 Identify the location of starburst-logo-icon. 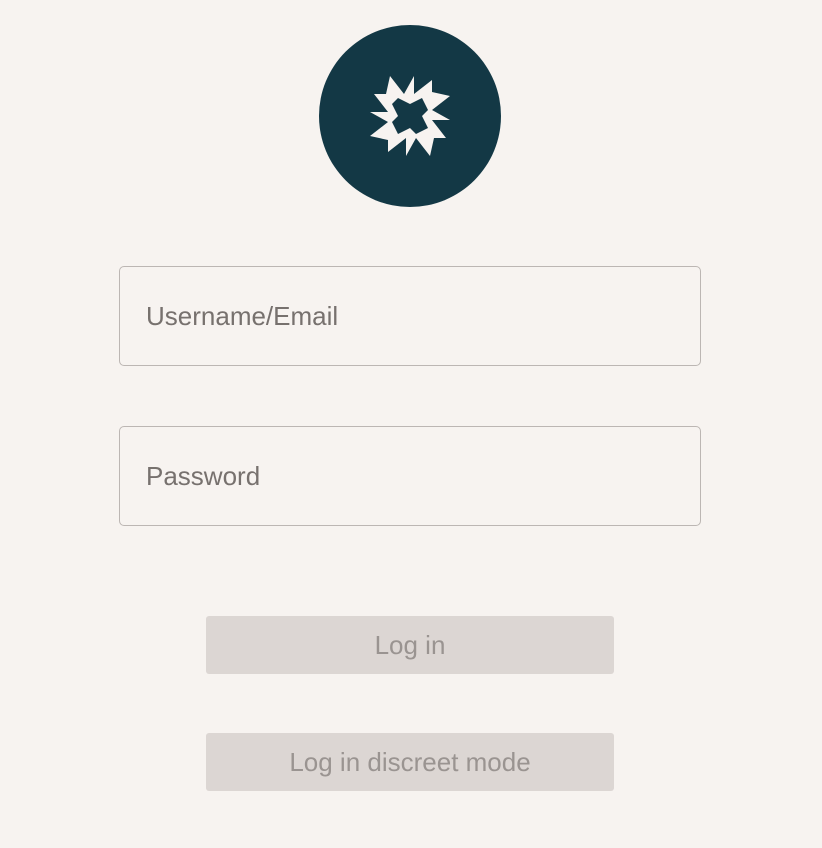
(410, 116).